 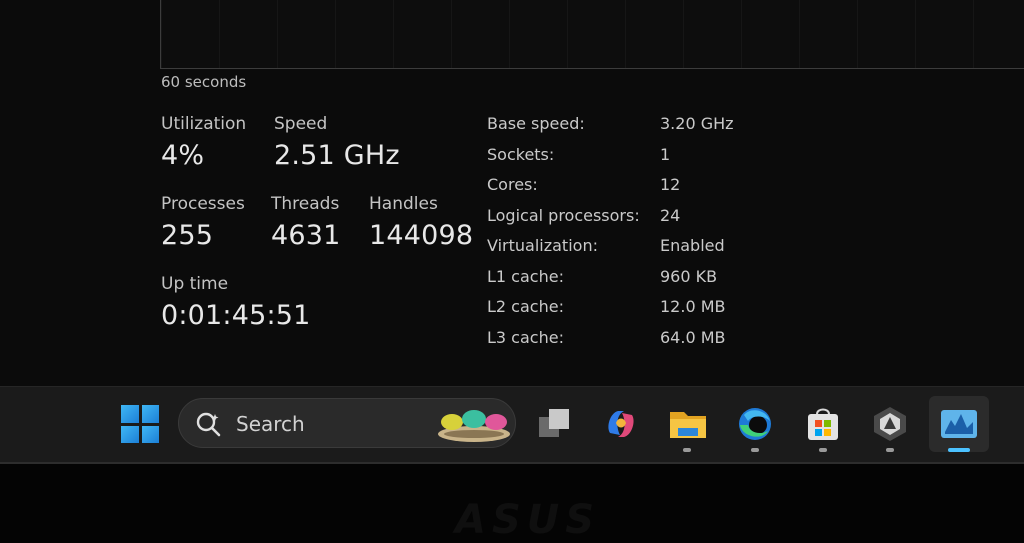 I want to click on spec-label: L1 cache:, so click(x=525, y=276).